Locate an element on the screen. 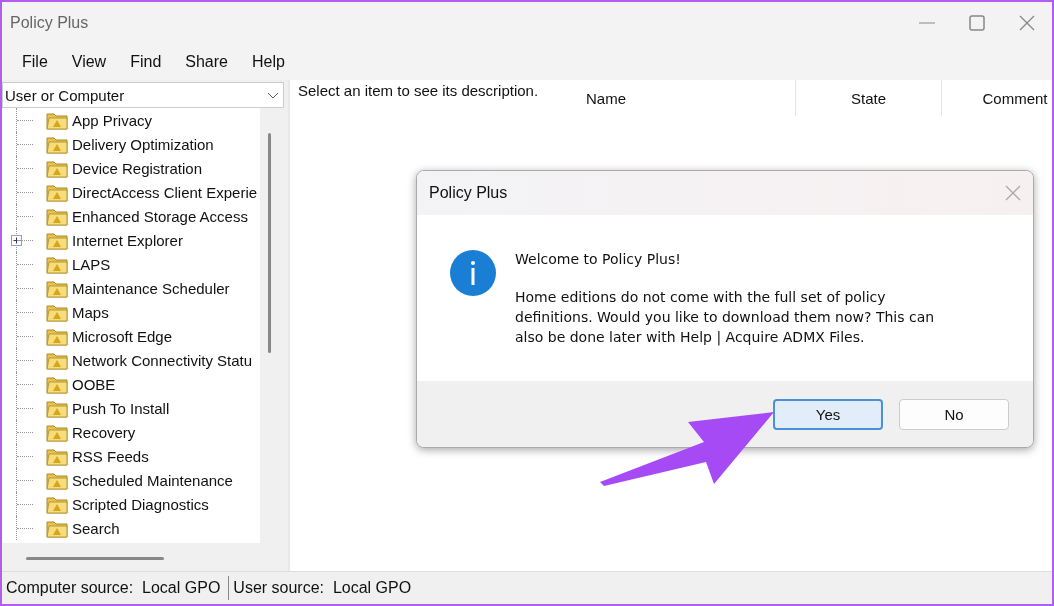 The height and width of the screenshot is (606, 1054). scope-dropdown: User or Computer is located at coordinates (143, 95).